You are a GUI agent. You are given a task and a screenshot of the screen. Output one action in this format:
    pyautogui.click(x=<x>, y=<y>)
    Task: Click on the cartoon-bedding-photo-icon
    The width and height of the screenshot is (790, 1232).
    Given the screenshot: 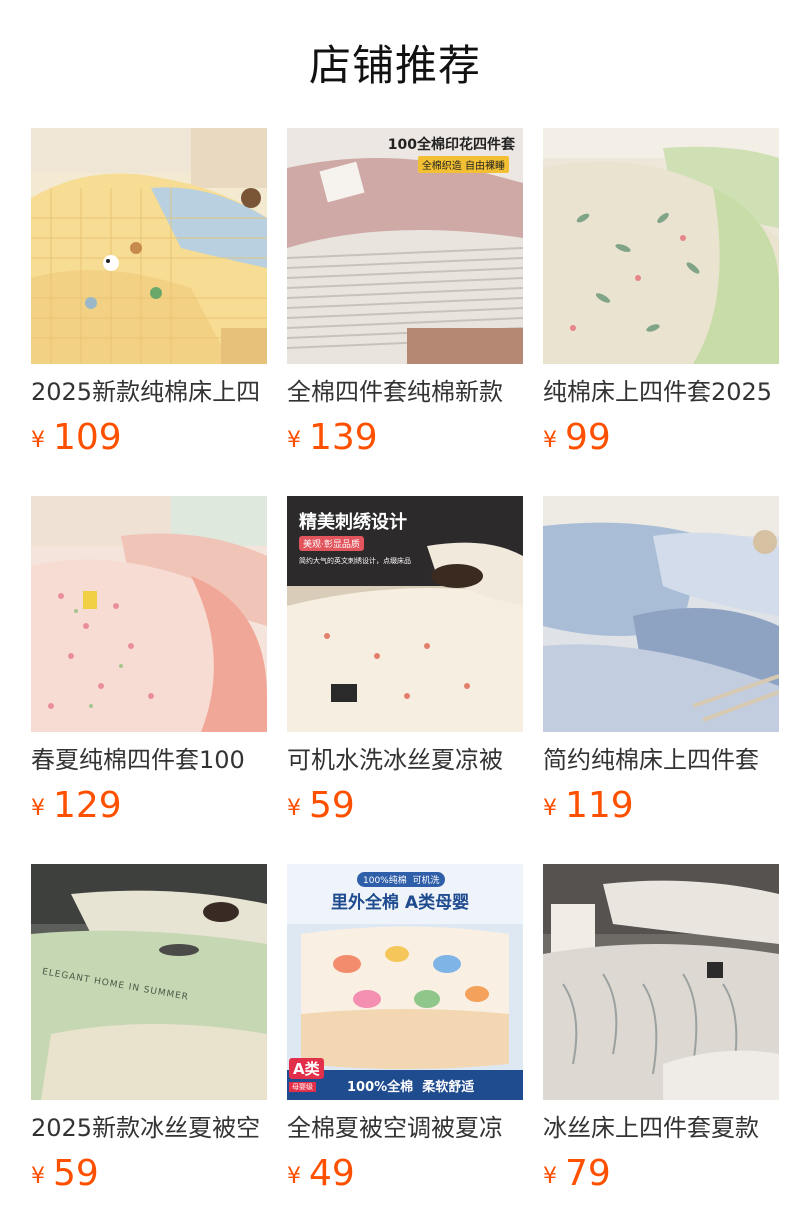 What is the action you would take?
    pyautogui.click(x=149, y=246)
    